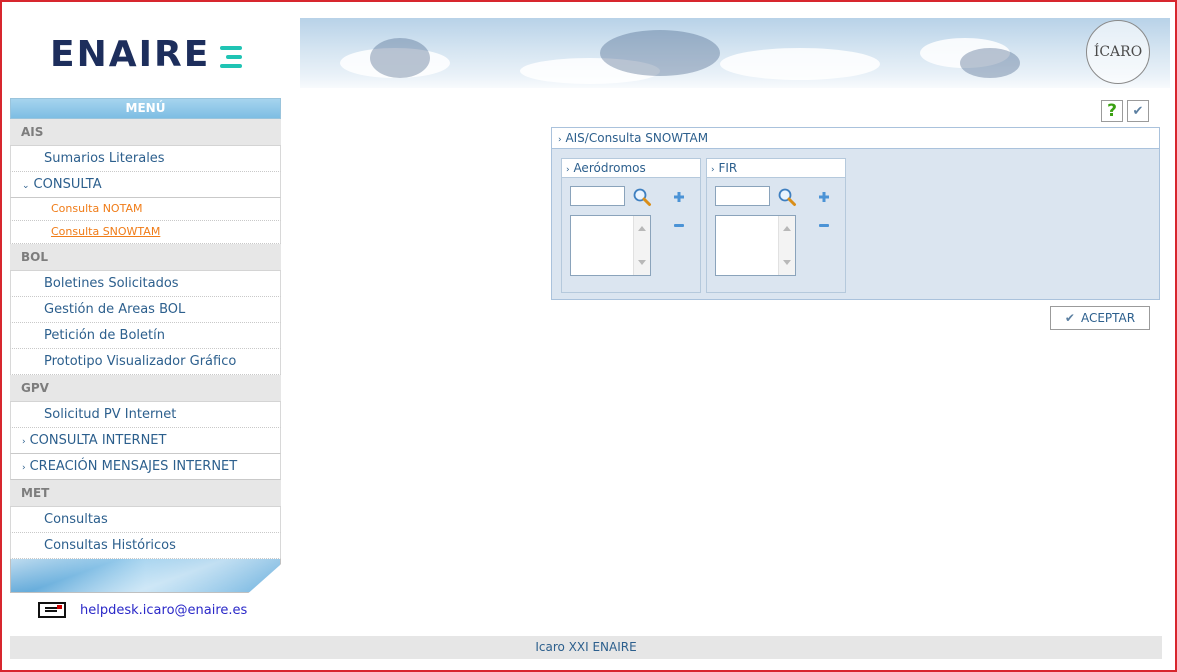 The image size is (1177, 672). Describe the element at coordinates (742, 196) in the screenshot. I see `fir-input` at that location.